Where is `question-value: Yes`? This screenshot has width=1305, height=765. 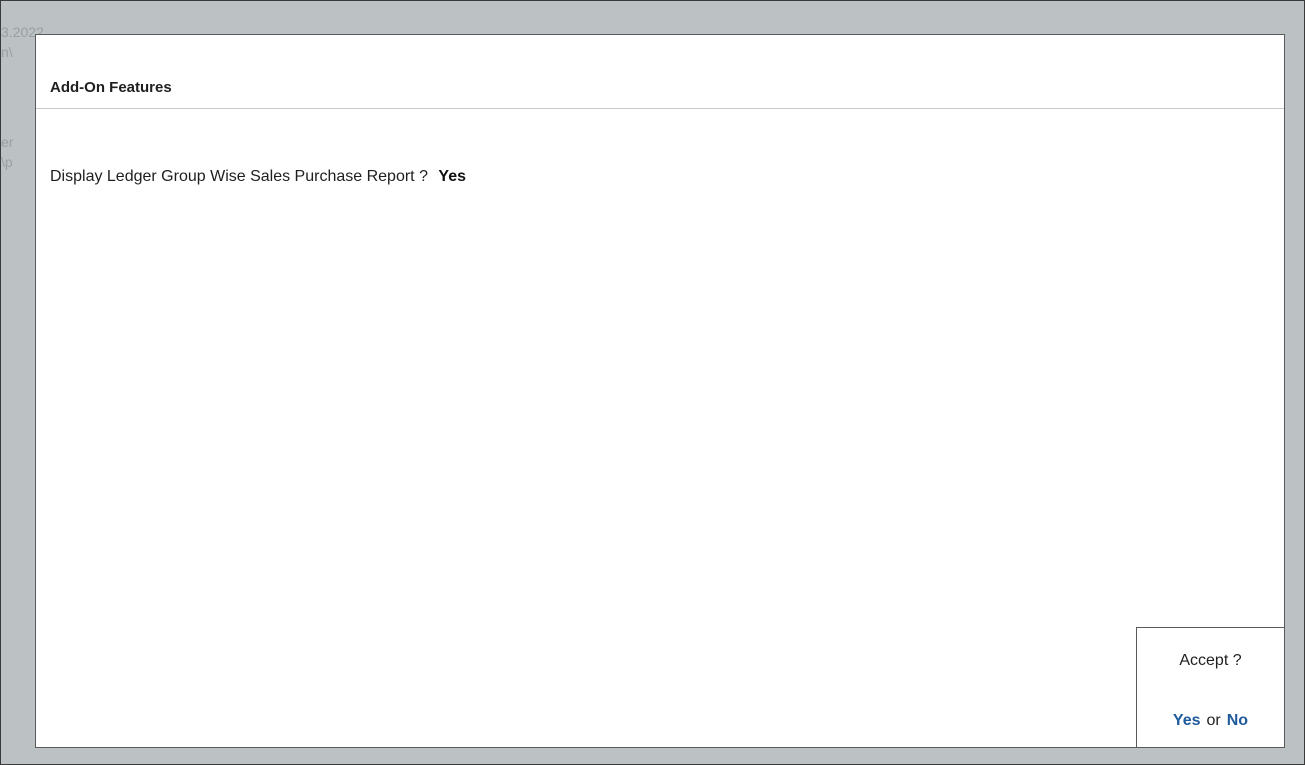 question-value: Yes is located at coordinates (452, 176).